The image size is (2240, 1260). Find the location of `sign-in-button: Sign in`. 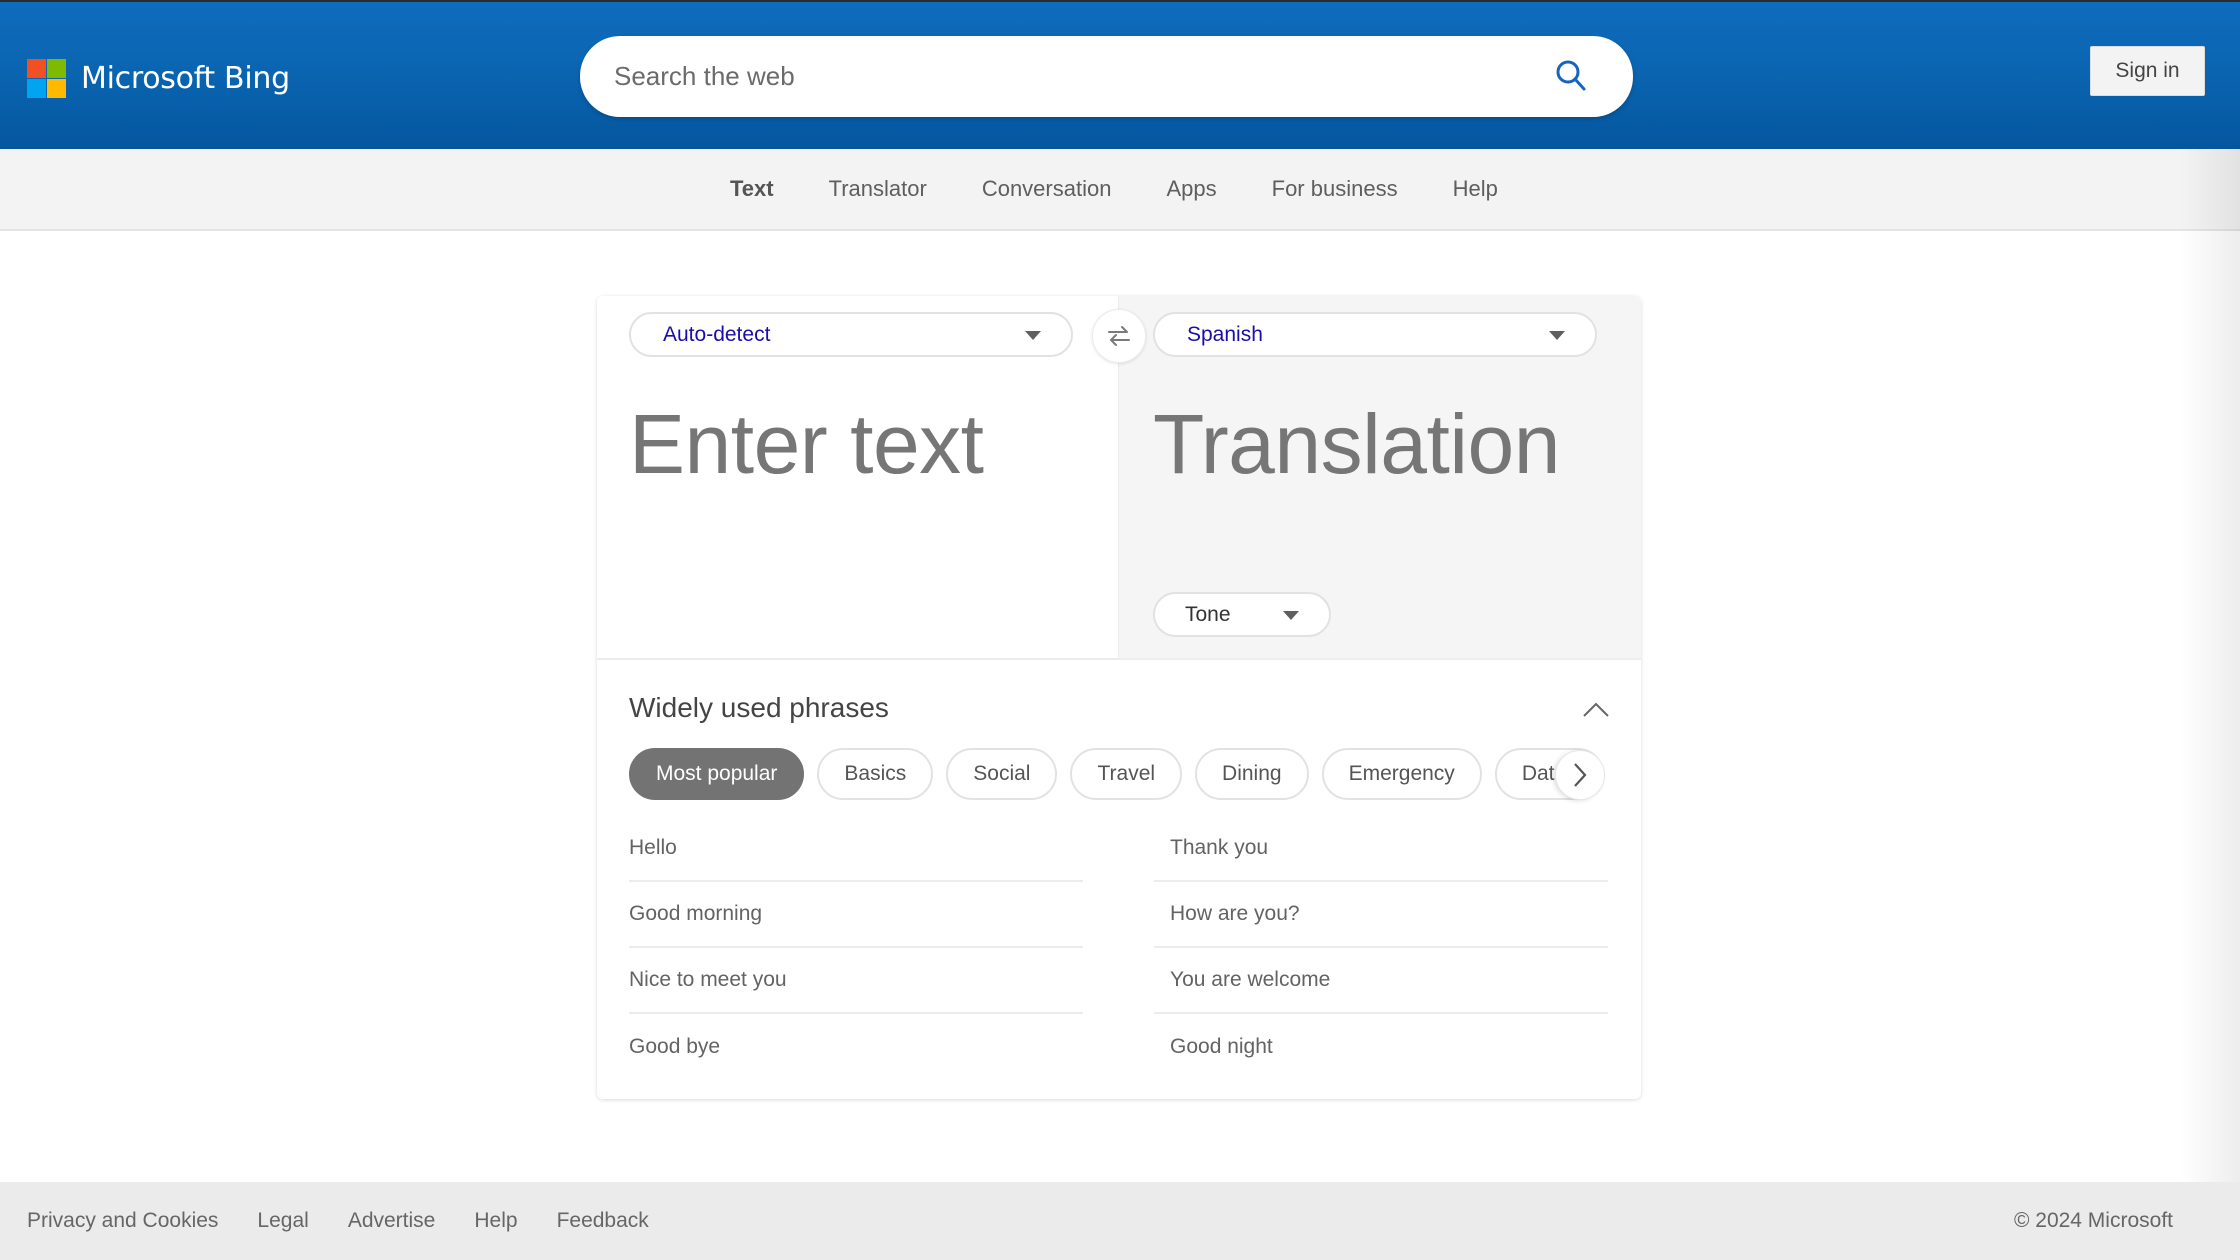

sign-in-button: Sign in is located at coordinates (2147, 71).